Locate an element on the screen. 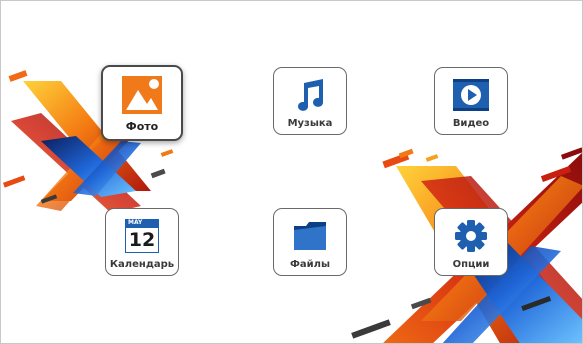  calendar-month: MAY is located at coordinates (135, 222).